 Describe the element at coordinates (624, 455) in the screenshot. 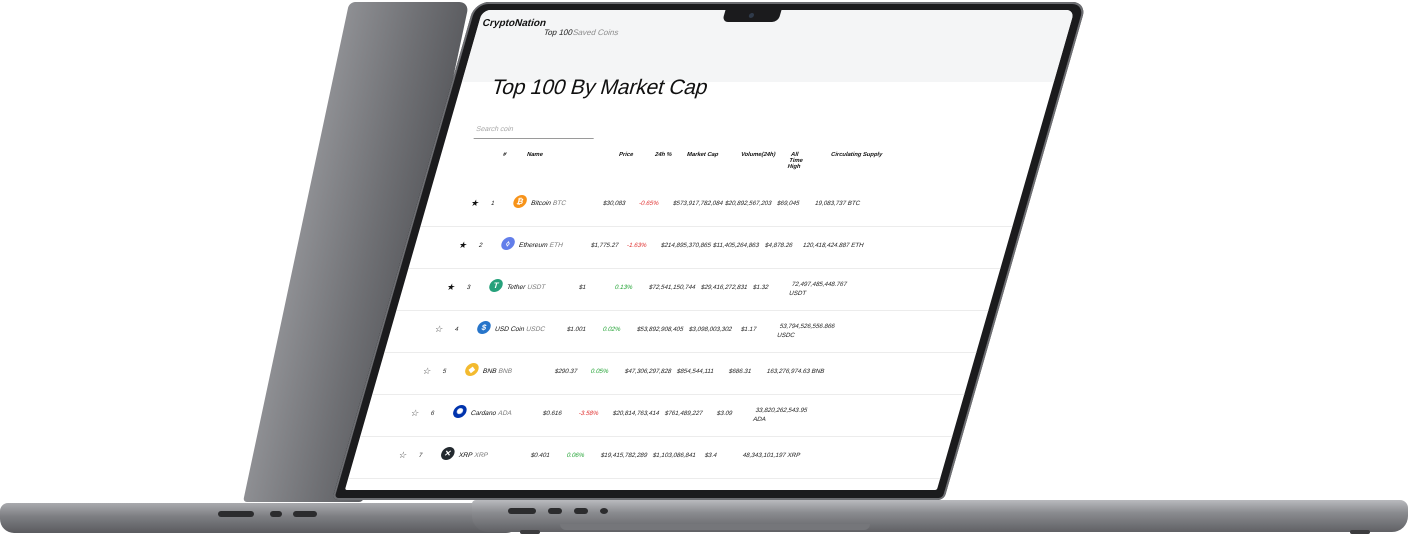

I see `market-cap-cell: $19,415,782,289` at that location.